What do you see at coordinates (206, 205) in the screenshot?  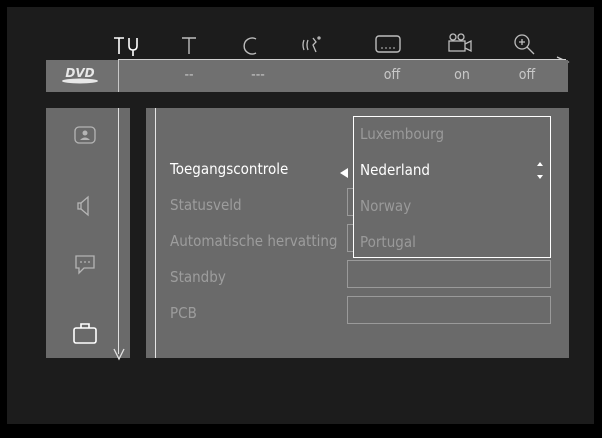 I see `menu-item-status-field: Statusveld` at bounding box center [206, 205].